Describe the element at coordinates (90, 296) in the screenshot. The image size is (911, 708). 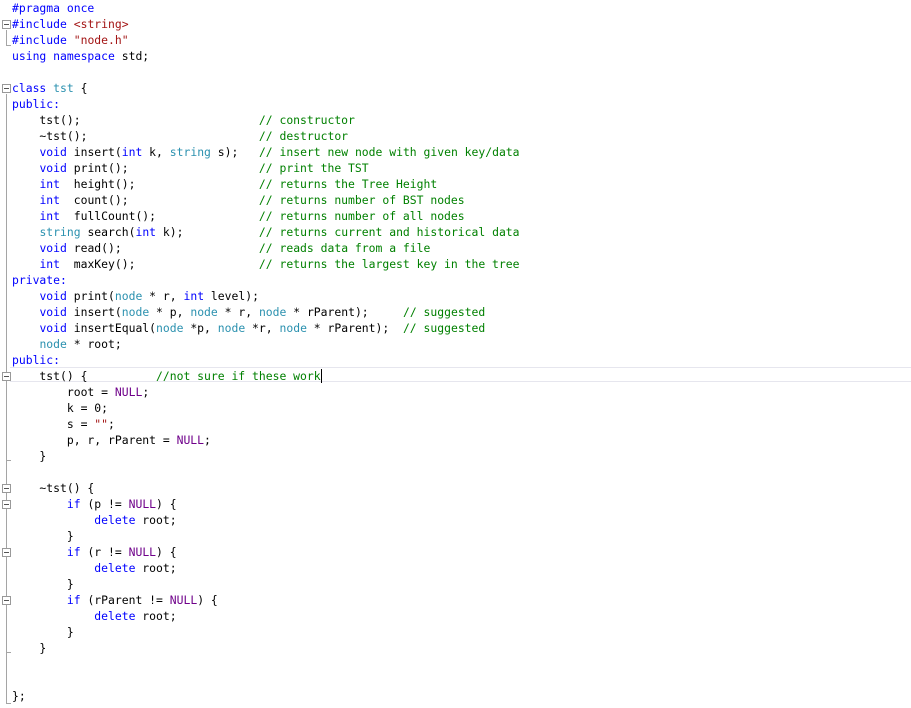
I see `code-token: print(` at that location.